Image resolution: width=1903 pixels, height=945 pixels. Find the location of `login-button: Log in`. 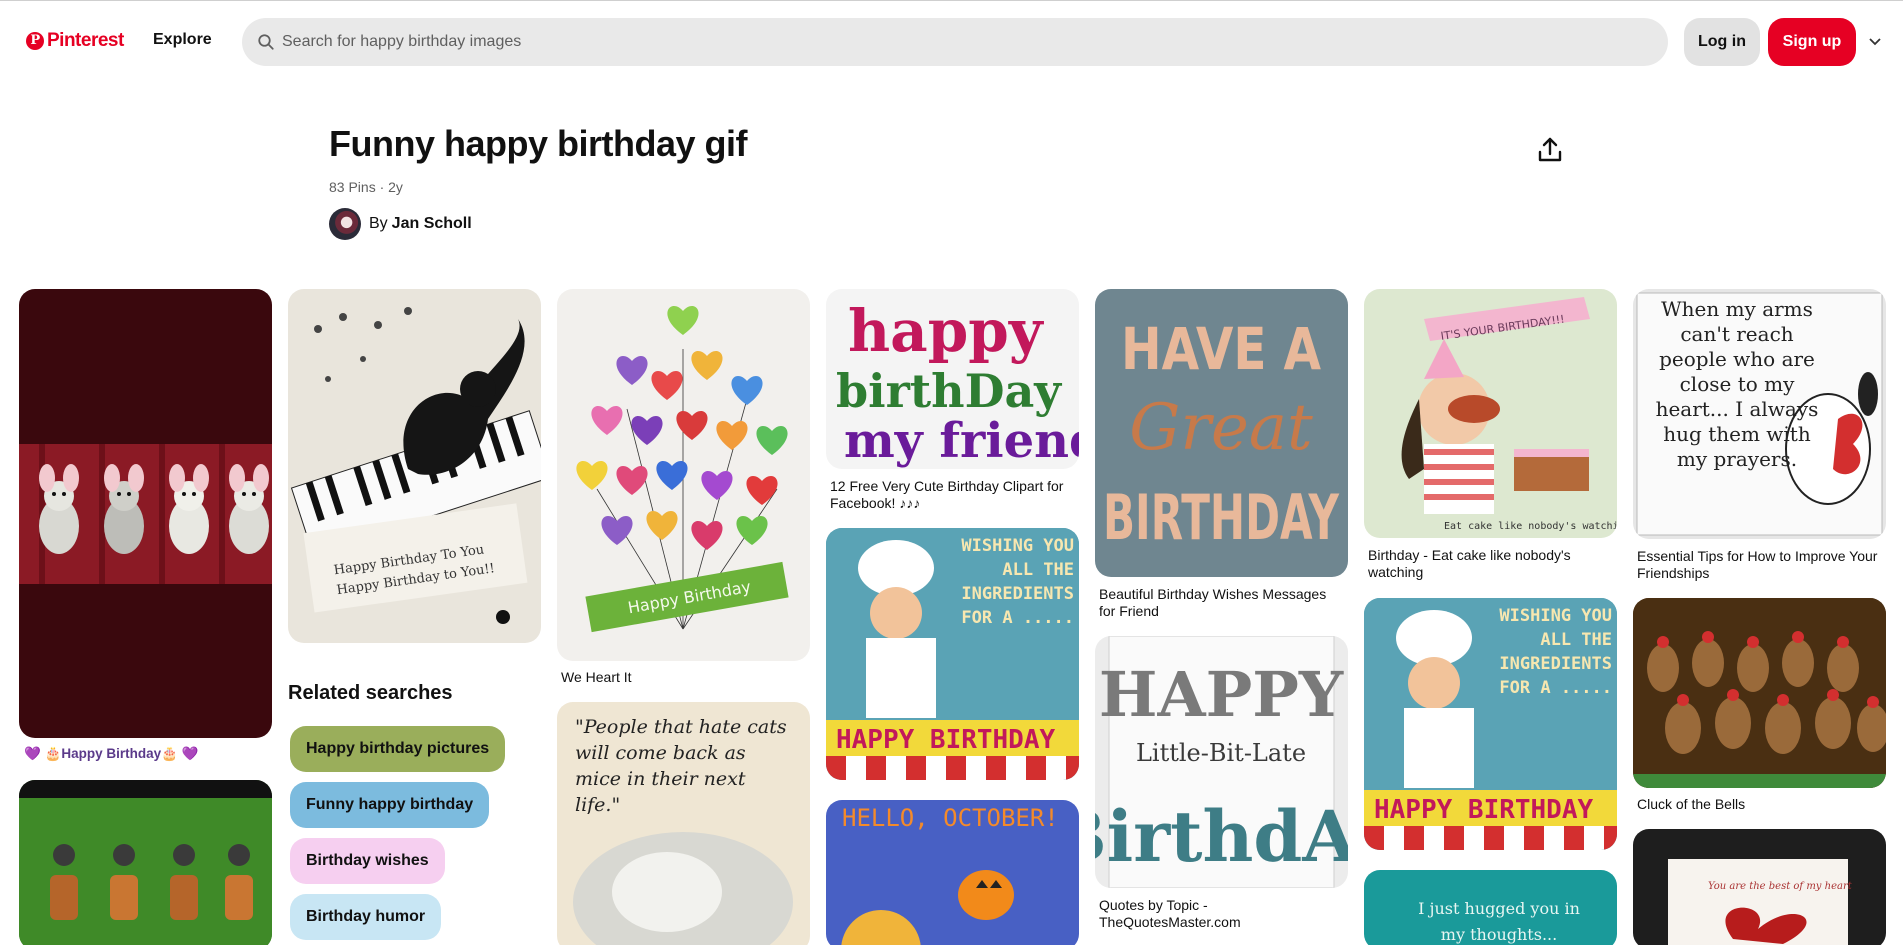

login-button: Log in is located at coordinates (1722, 42).